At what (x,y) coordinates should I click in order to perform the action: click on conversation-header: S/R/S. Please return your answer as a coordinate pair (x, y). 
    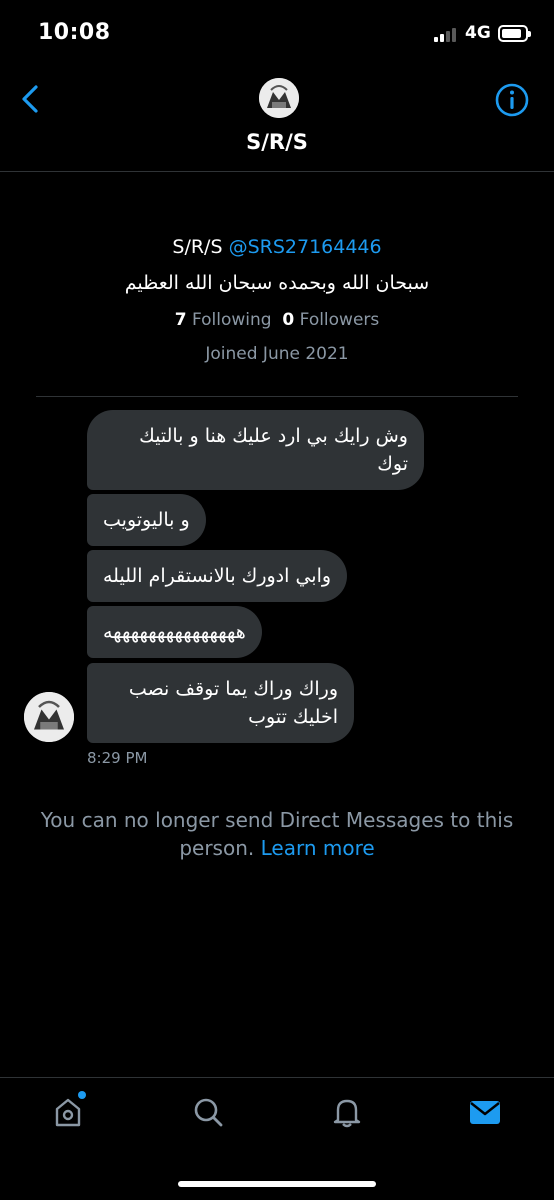
    Looking at the image, I should click on (277, 119).